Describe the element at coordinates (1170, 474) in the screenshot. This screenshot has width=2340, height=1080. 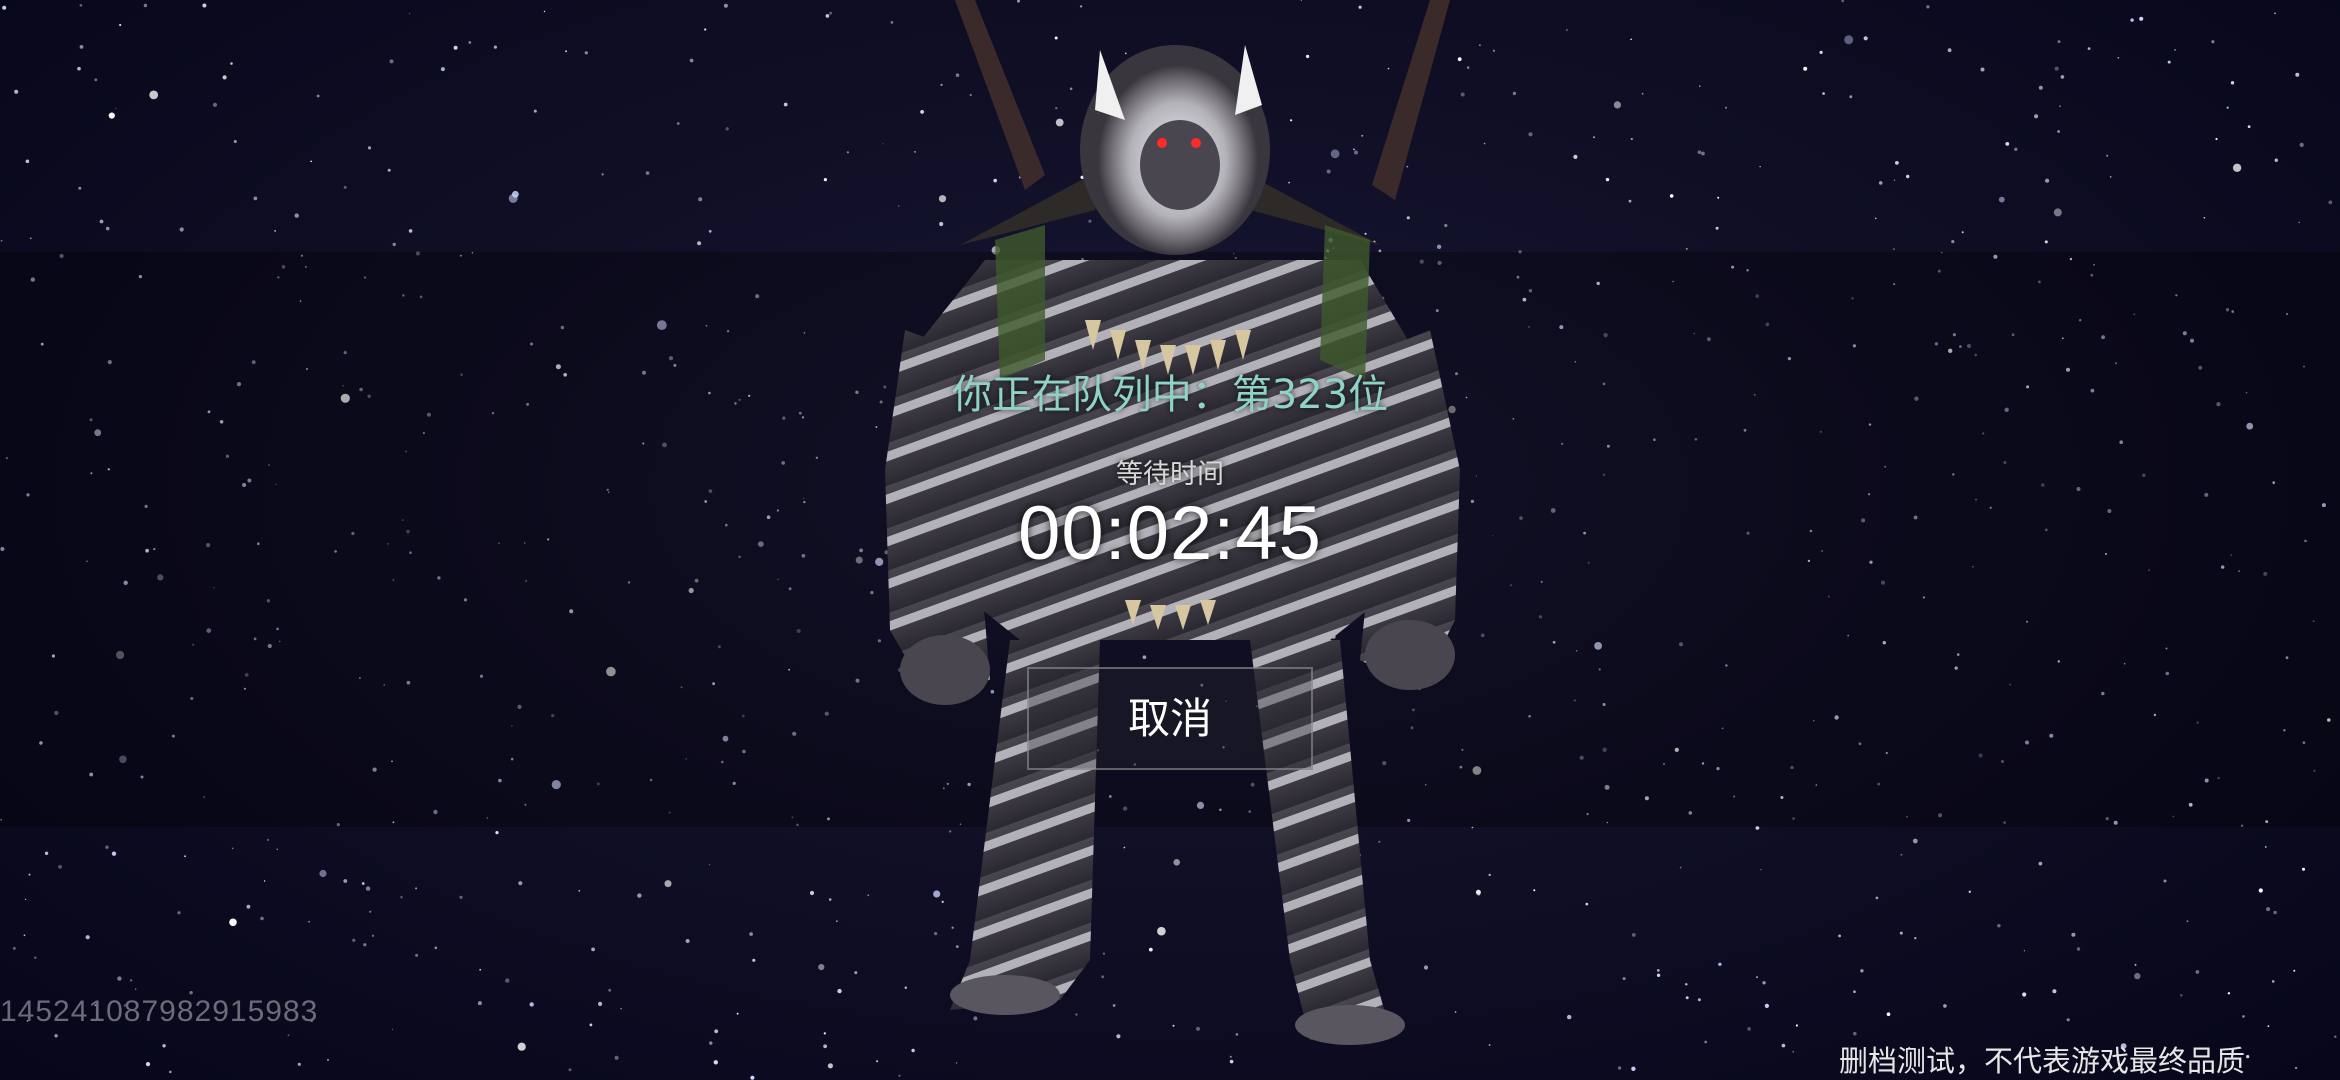
I see `wait-time-label: 等待时间` at that location.